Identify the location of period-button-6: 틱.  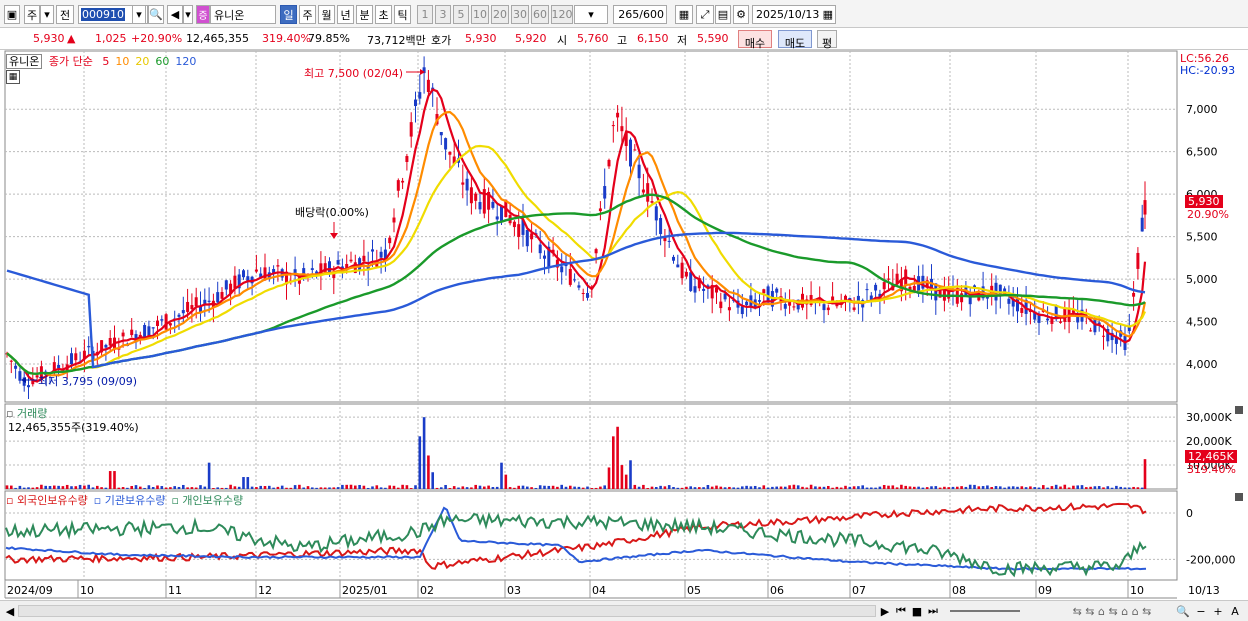
(402, 14).